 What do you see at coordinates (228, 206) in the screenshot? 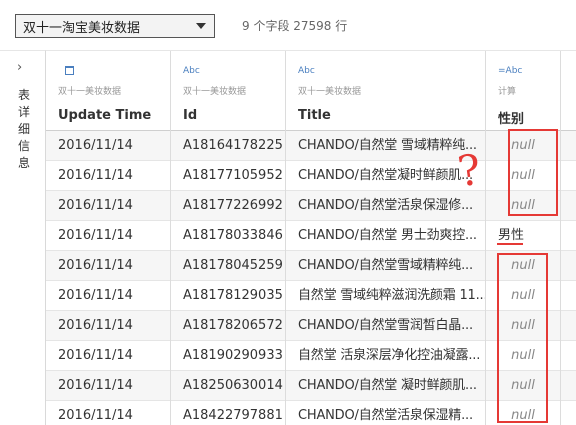
I see `cell-id: A18177226992` at bounding box center [228, 206].